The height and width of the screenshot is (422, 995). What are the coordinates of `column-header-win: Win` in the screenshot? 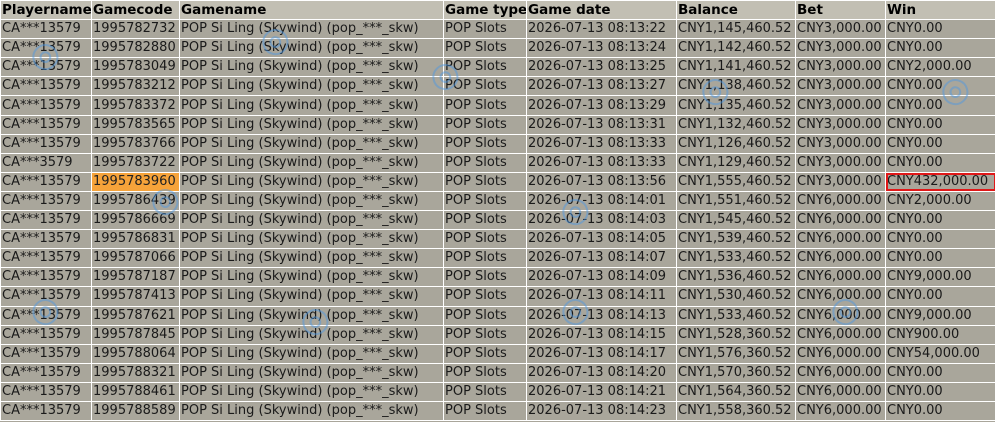 It's located at (940, 10).